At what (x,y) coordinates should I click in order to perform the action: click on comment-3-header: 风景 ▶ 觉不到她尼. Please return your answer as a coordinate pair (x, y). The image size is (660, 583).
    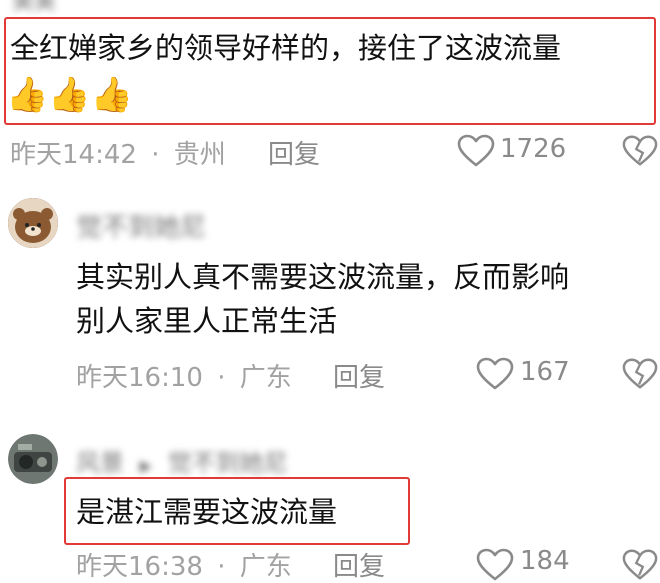
    Looking at the image, I should click on (182, 460).